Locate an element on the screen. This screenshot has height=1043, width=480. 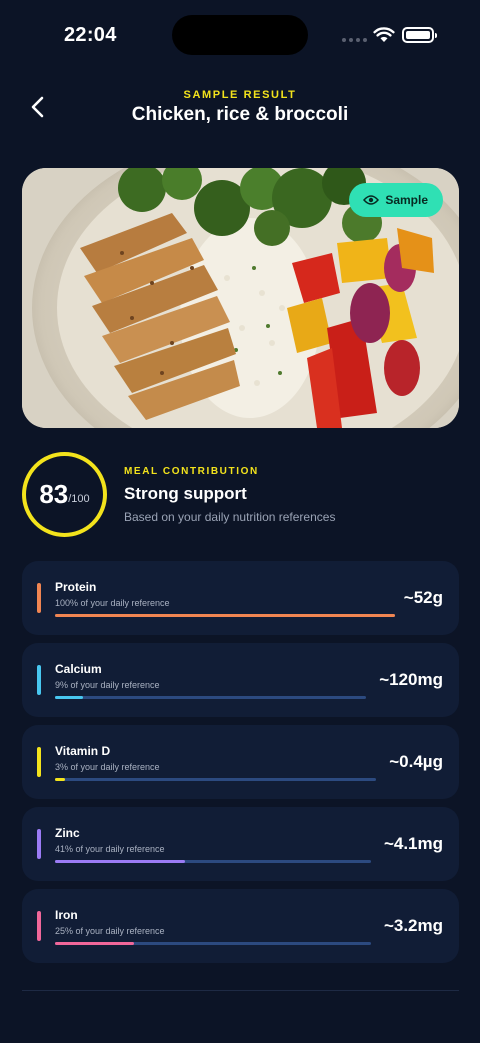
nutrient-name: Calcium is located at coordinates (78, 669).